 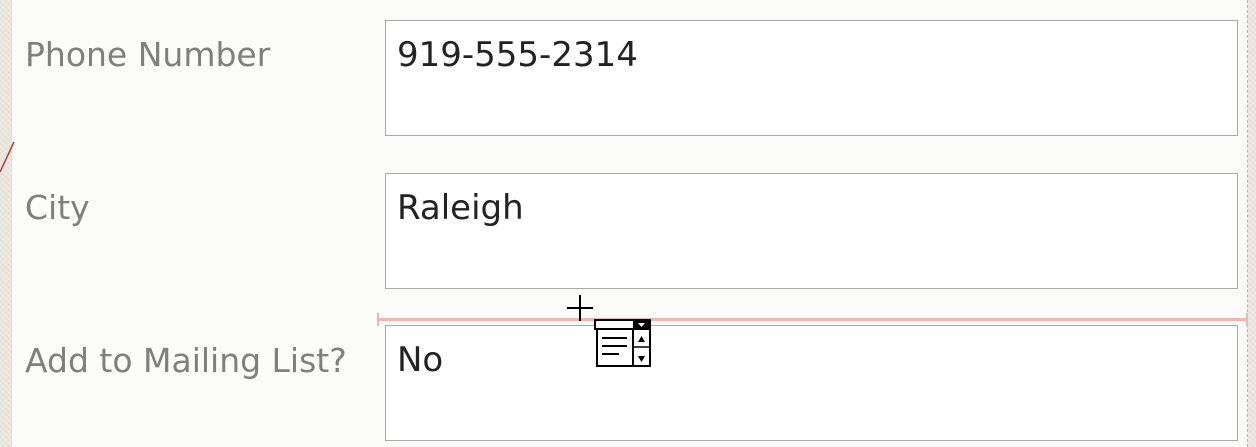 What do you see at coordinates (420, 360) in the screenshot?
I see `mailing-list-value: No` at bounding box center [420, 360].